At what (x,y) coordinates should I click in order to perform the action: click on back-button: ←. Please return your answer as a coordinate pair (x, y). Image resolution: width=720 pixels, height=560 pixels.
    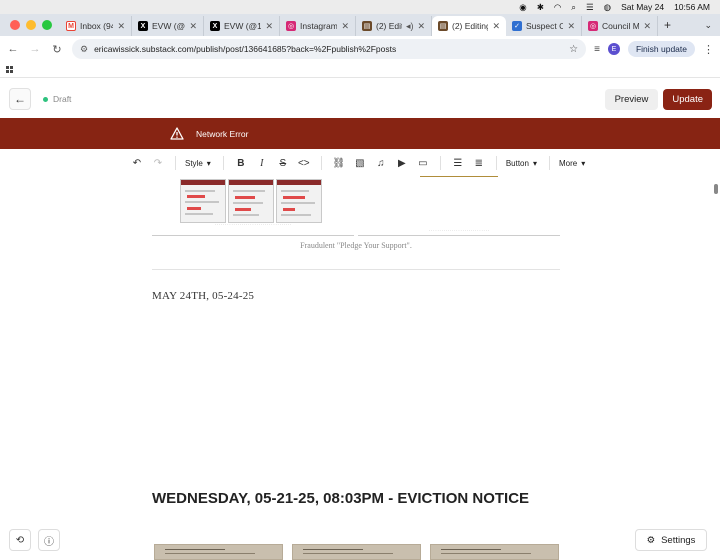
    Looking at the image, I should click on (20, 99).